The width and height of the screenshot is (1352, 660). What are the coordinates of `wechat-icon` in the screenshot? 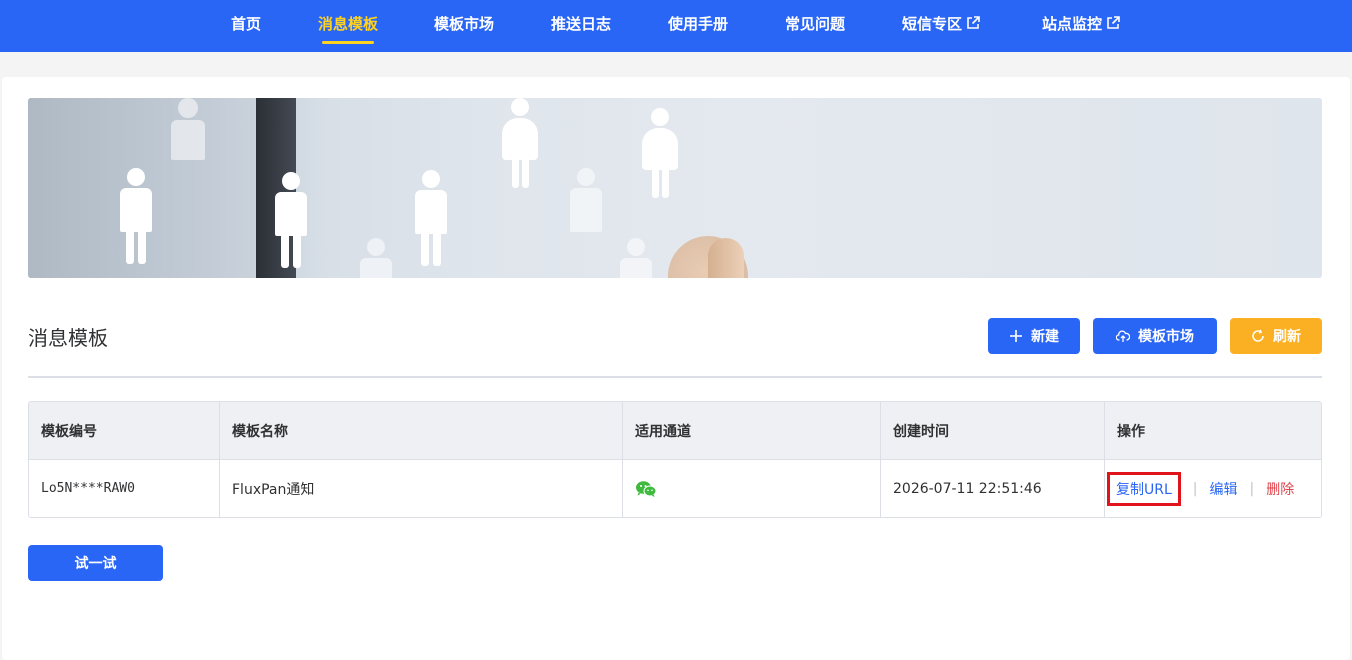 It's located at (646, 488).